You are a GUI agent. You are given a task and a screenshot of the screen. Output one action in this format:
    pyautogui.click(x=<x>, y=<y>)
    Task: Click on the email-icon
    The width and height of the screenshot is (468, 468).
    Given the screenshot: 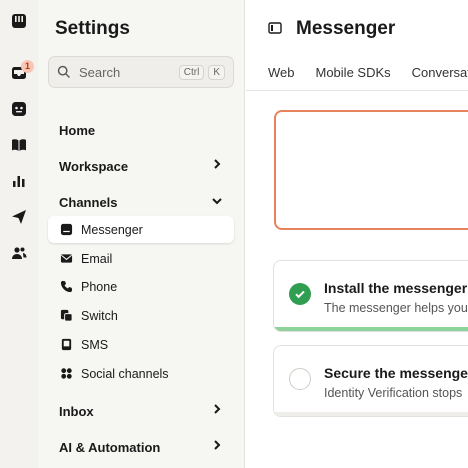 What is the action you would take?
    pyautogui.click(x=66, y=259)
    